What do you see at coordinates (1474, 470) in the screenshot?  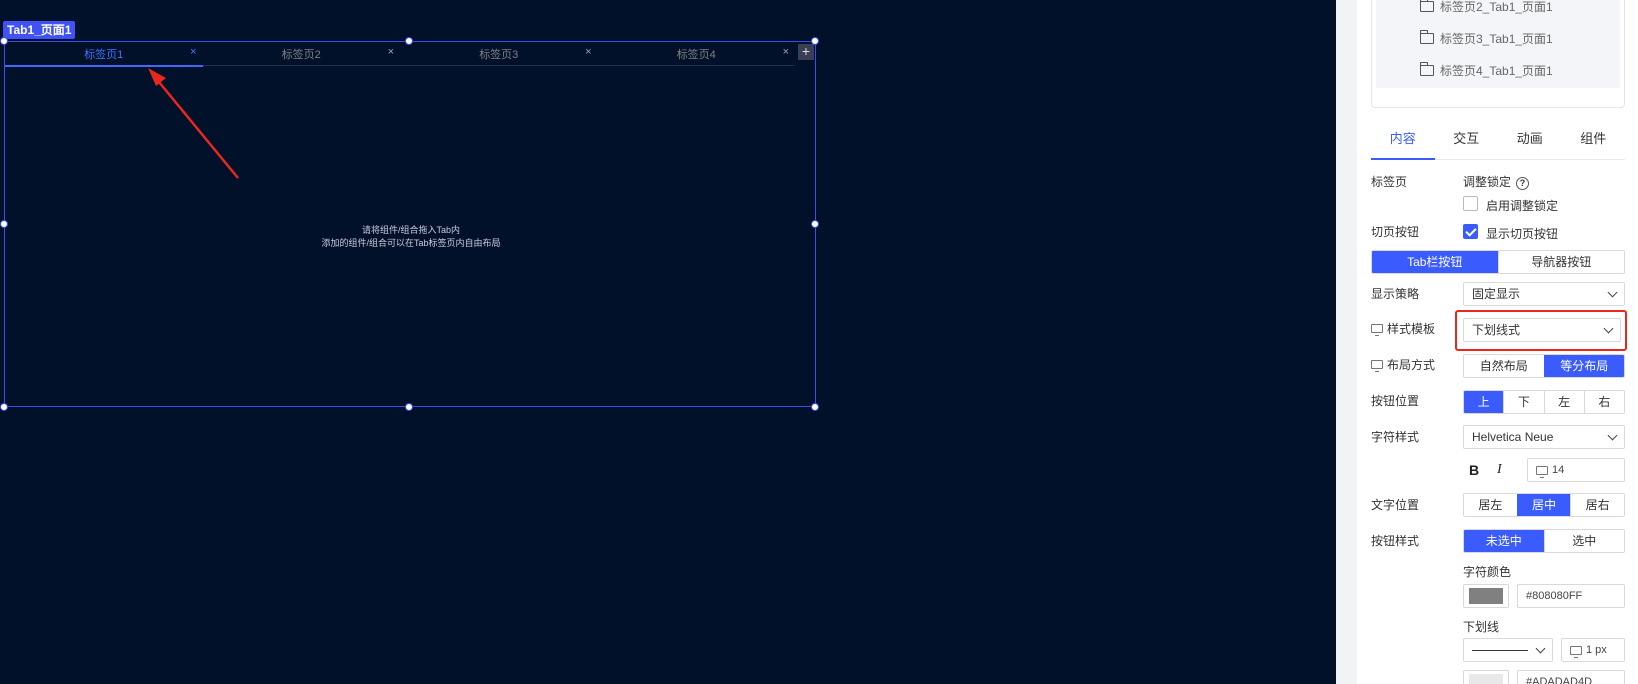 I see `bold-button: B` at bounding box center [1474, 470].